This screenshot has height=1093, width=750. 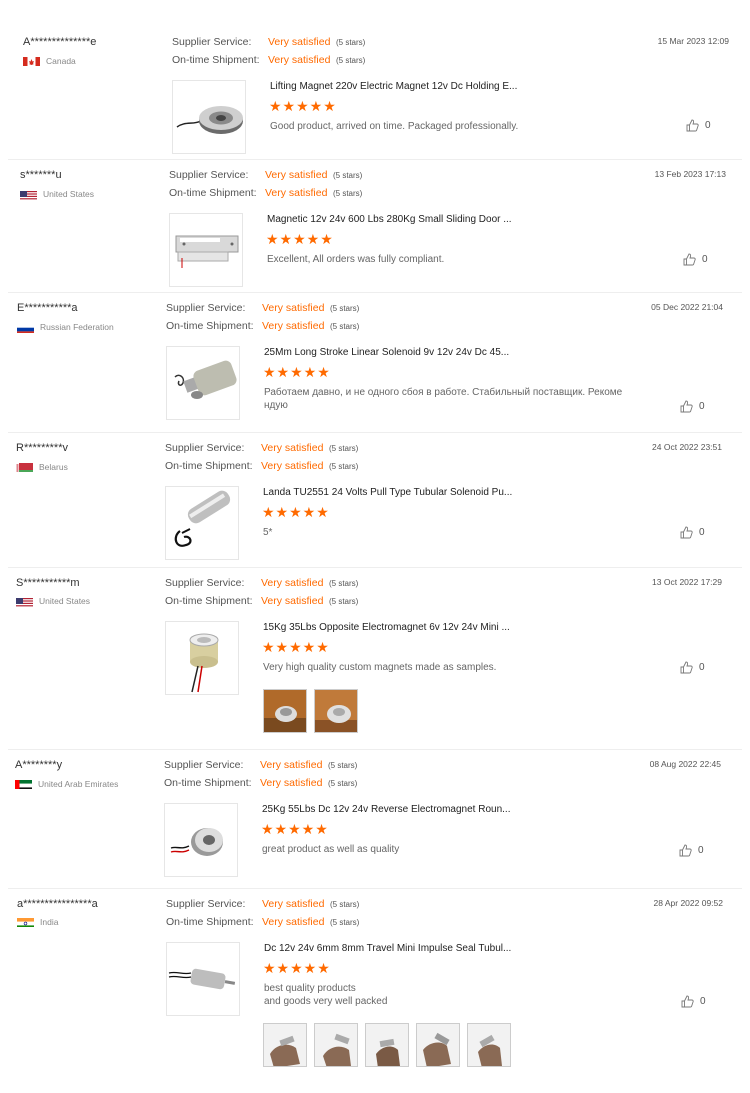 What do you see at coordinates (688, 903) in the screenshot?
I see `review-date: 28 Apr 2022 09:52` at bounding box center [688, 903].